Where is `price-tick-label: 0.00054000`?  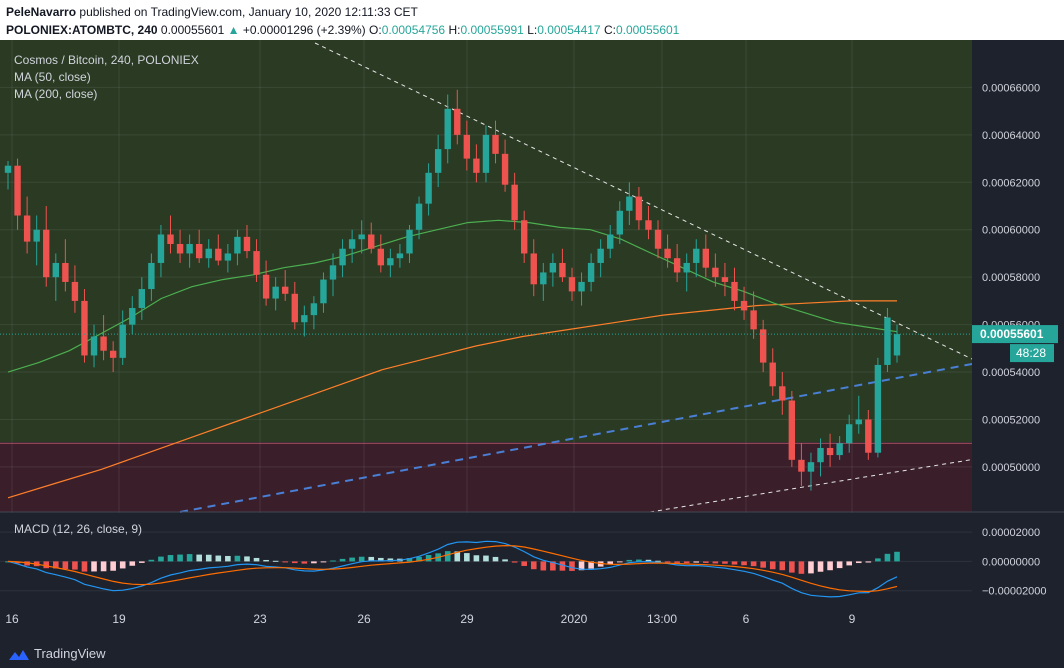 price-tick-label: 0.00054000 is located at coordinates (1011, 373).